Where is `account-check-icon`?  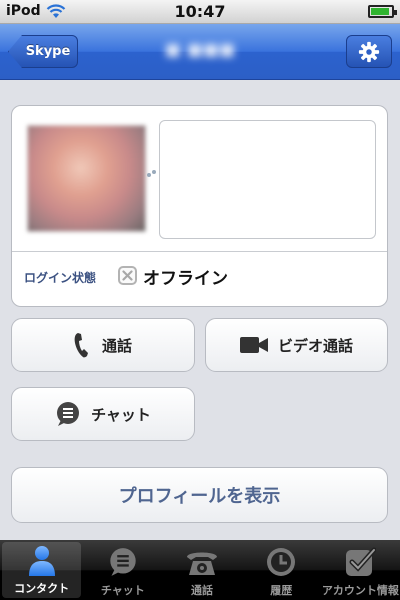 account-check-icon is located at coordinates (361, 561).